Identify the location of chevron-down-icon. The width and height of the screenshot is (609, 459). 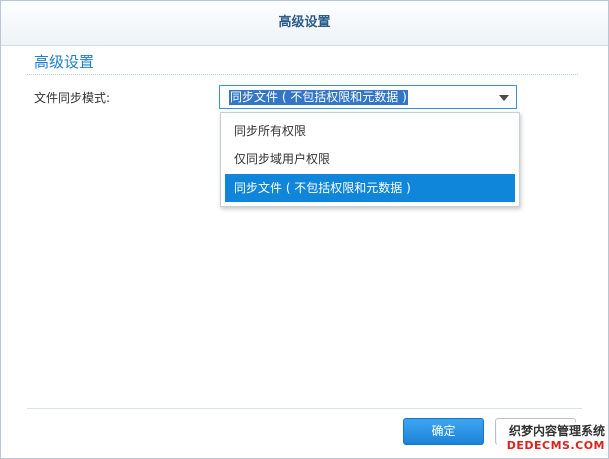
(504, 98).